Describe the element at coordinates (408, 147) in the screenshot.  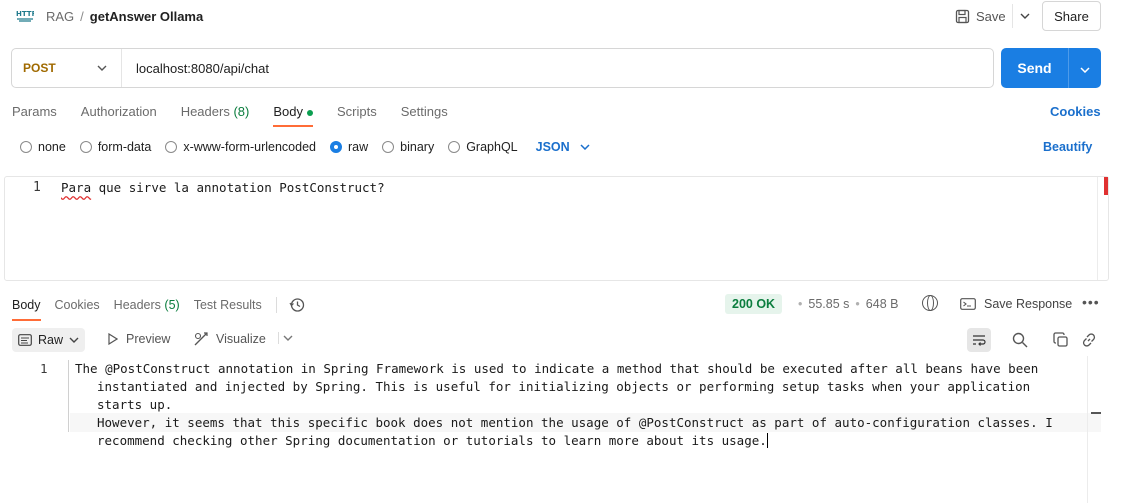
I see `radio-binary: binary` at that location.